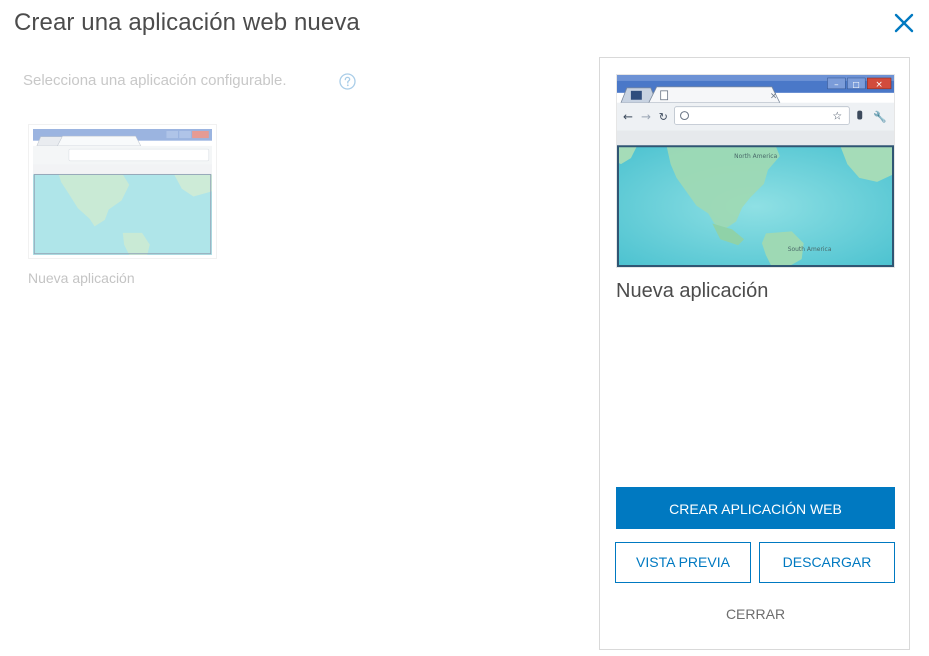 This screenshot has height=656, width=929. Describe the element at coordinates (755, 156) in the screenshot. I see `map-label-north-america: North America` at that location.